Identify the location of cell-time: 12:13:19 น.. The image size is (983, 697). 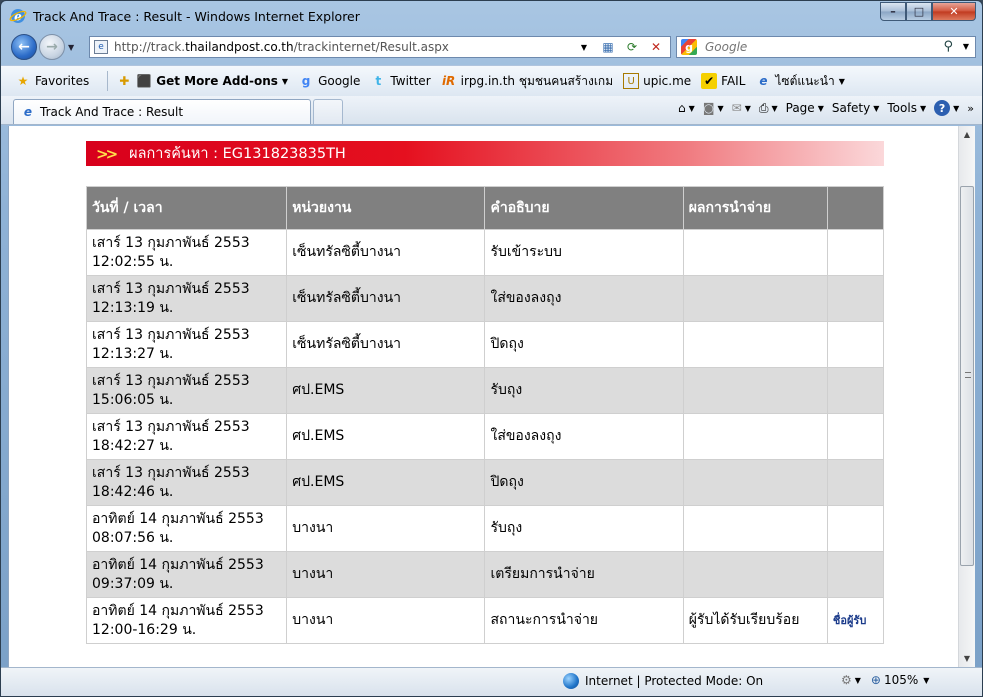
(133, 307).